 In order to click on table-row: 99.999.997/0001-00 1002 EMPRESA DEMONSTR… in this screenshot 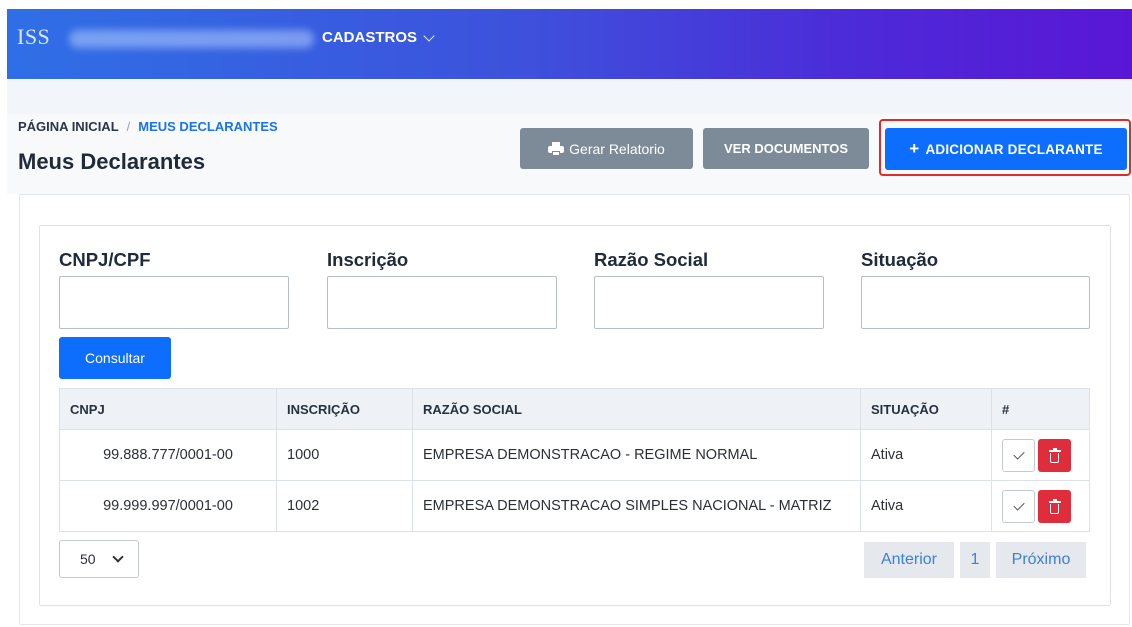, I will do `click(574, 506)`.